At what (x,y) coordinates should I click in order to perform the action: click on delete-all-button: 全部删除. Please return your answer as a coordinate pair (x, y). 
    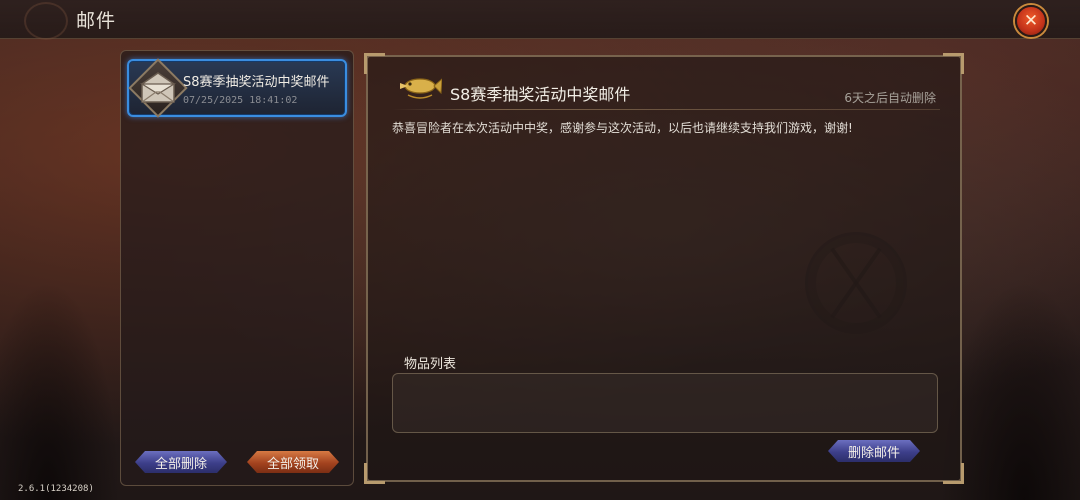
    Looking at the image, I should click on (181, 462).